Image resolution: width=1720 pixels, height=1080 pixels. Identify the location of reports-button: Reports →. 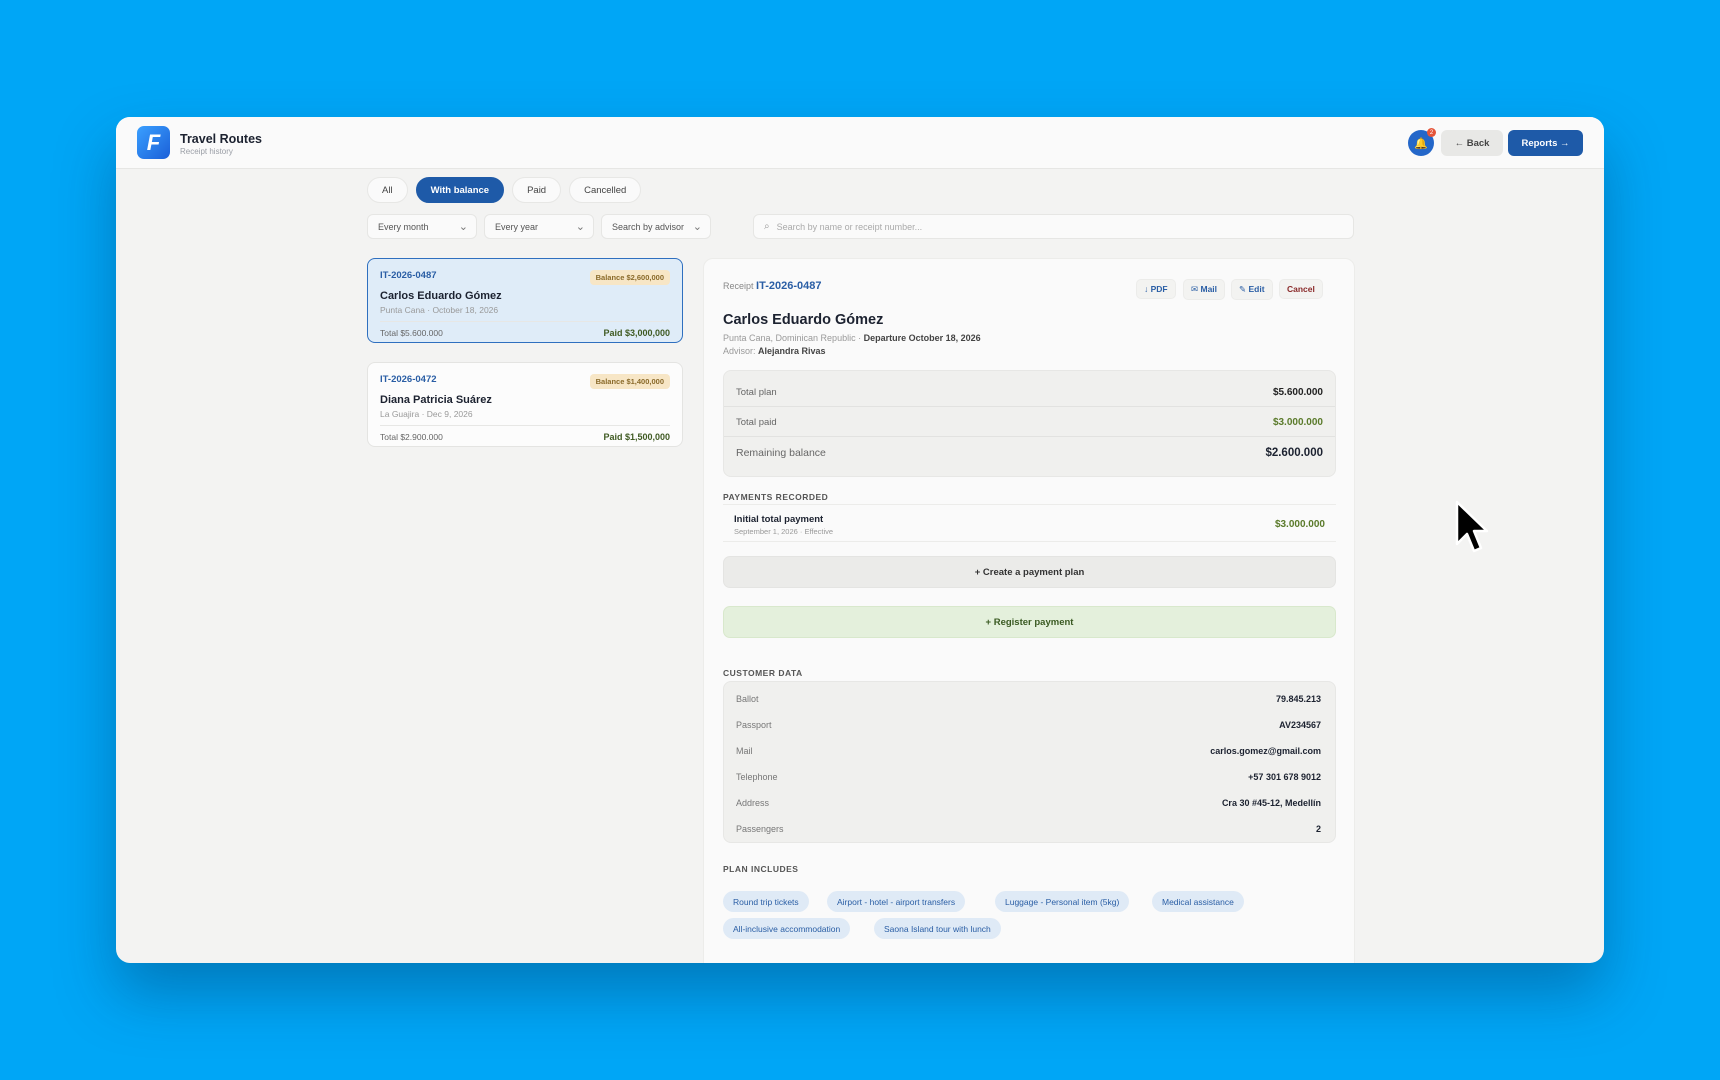
(1545, 143).